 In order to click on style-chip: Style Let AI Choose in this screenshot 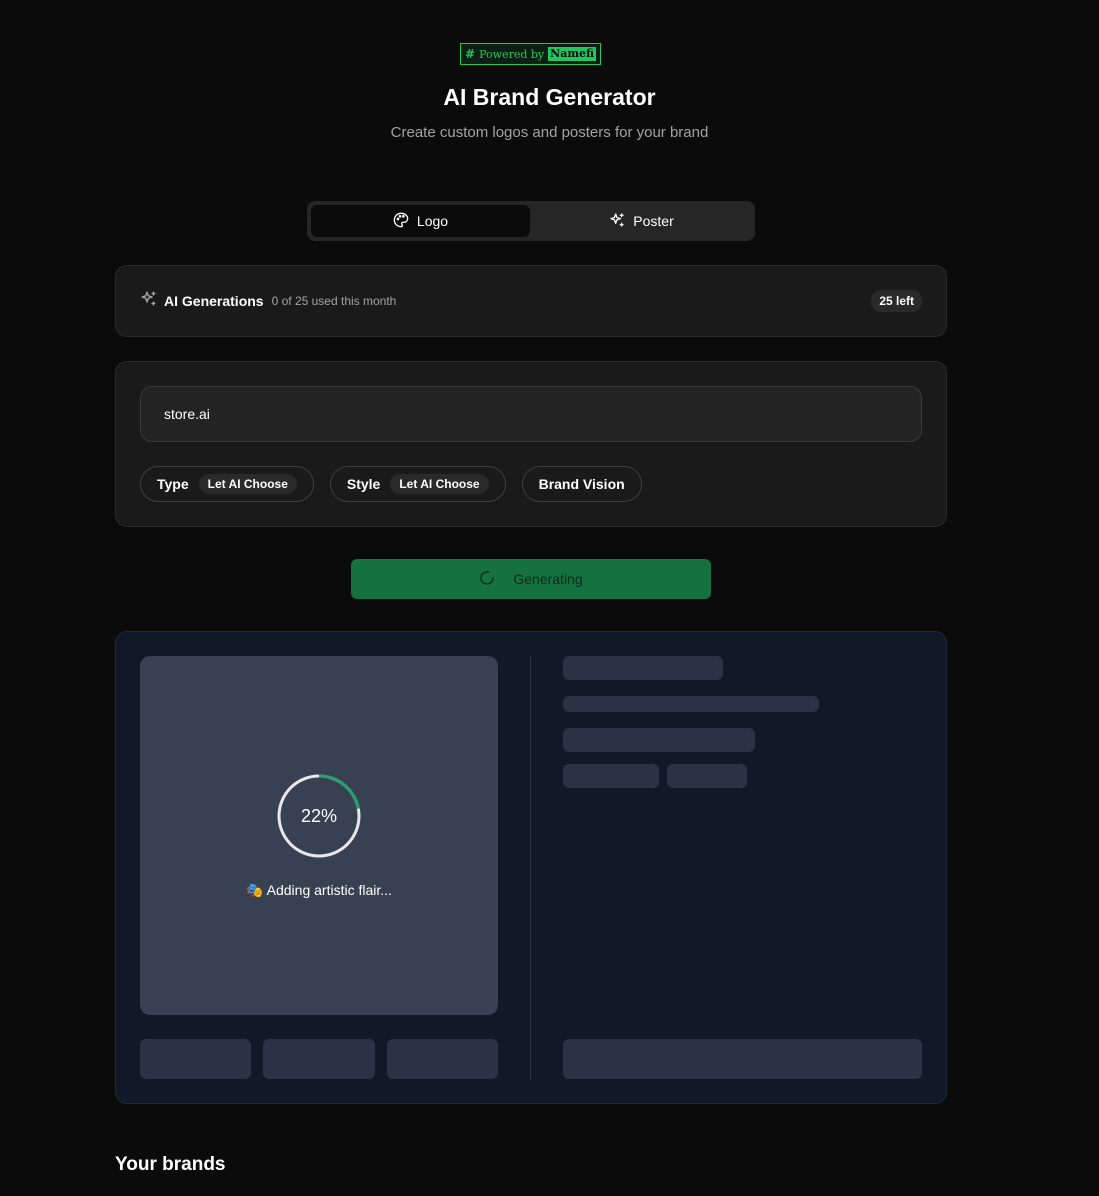, I will do `click(417, 484)`.